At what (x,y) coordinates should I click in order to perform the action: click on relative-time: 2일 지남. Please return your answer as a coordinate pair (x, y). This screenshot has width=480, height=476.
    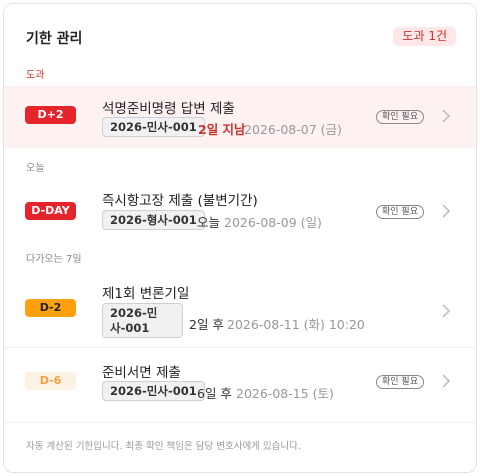
    Looking at the image, I should click on (222, 129).